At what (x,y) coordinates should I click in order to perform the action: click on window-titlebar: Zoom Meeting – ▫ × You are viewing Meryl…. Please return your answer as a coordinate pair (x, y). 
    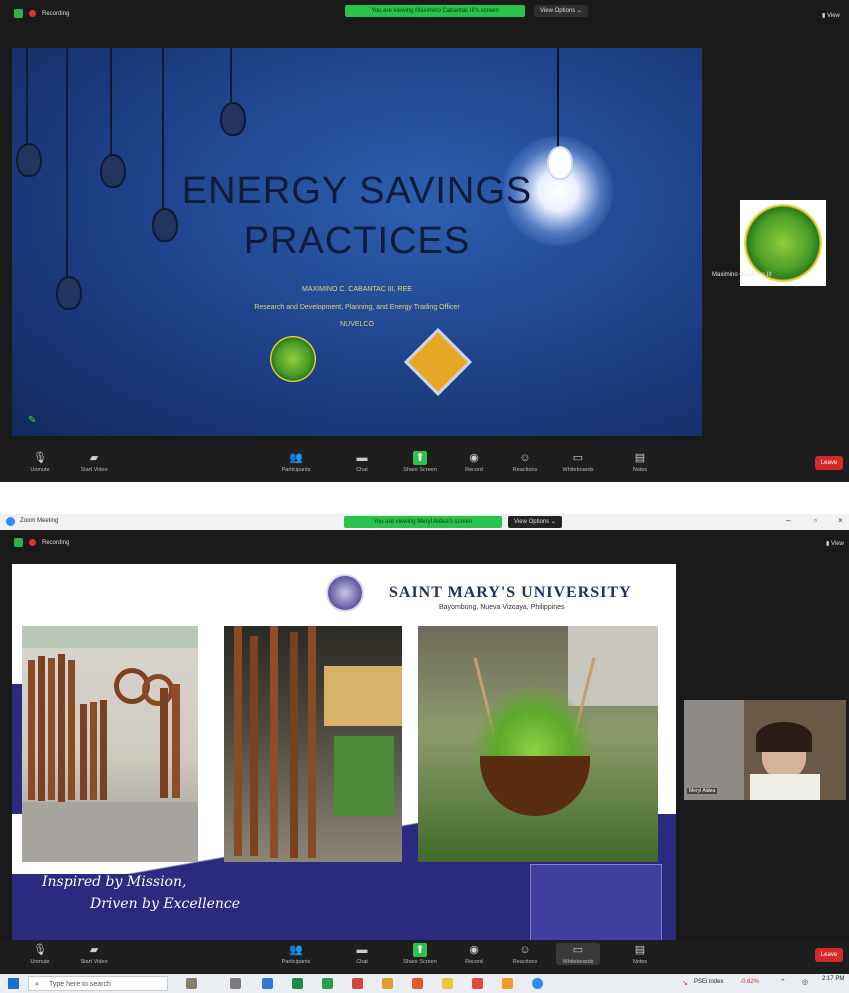
    Looking at the image, I should click on (424, 522).